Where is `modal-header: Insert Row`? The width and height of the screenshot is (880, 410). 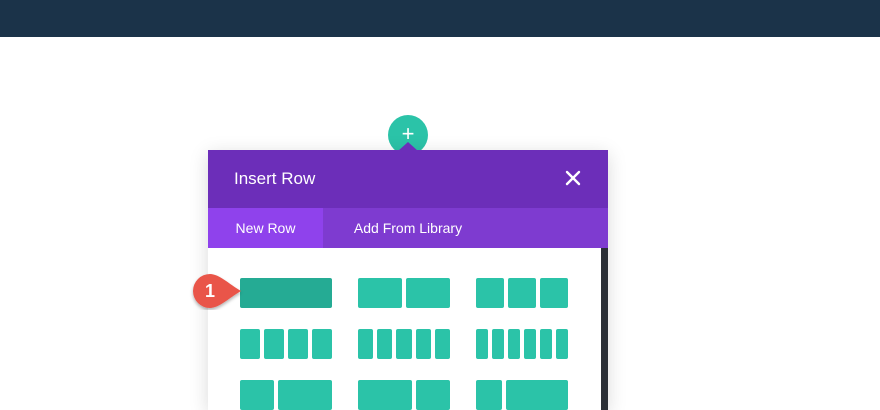 modal-header: Insert Row is located at coordinates (408, 179).